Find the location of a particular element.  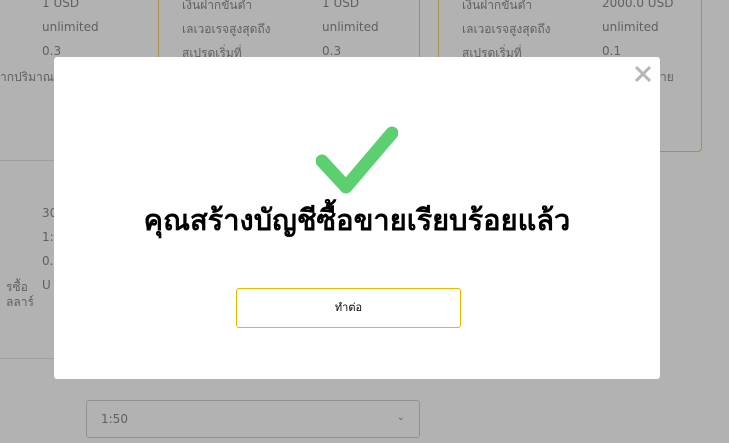

close-icon is located at coordinates (643, 74).